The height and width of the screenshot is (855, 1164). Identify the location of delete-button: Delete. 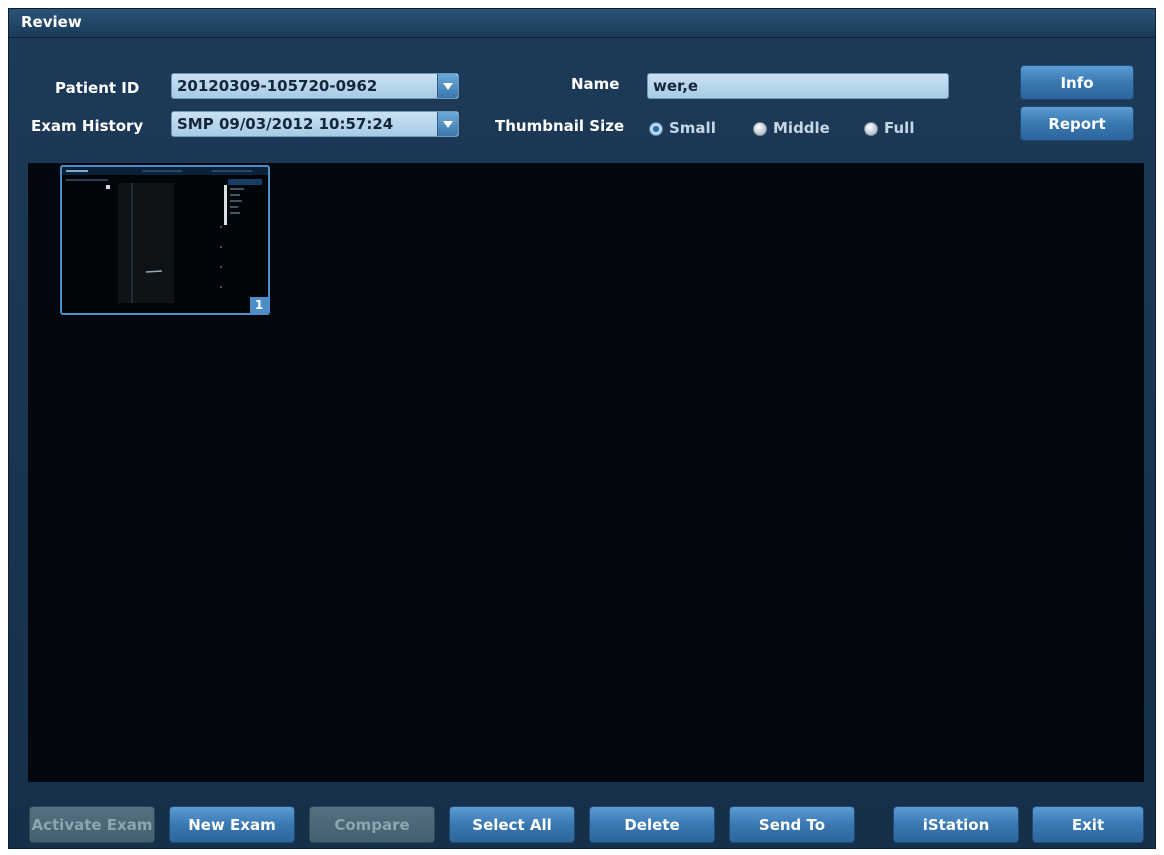
(652, 824).